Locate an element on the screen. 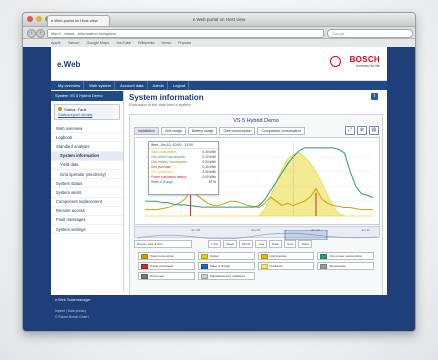 The width and height of the screenshot is (438, 360). sidebar-item: System alerts is located at coordinates (87, 193).